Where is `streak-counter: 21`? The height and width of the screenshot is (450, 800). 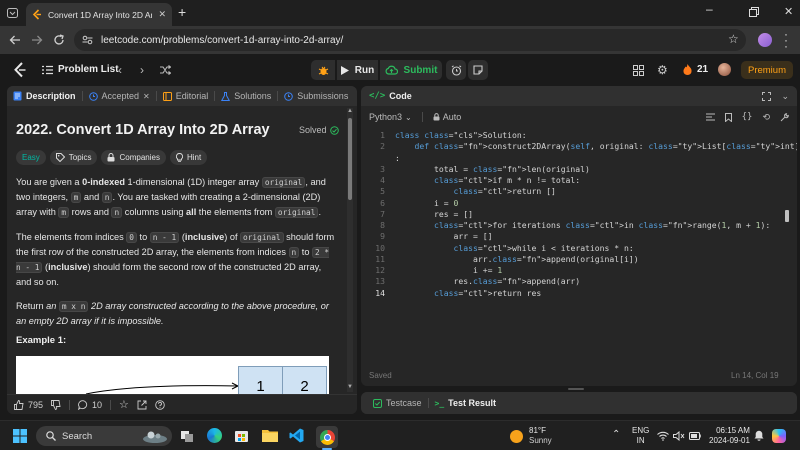 streak-counter: 21 is located at coordinates (695, 69).